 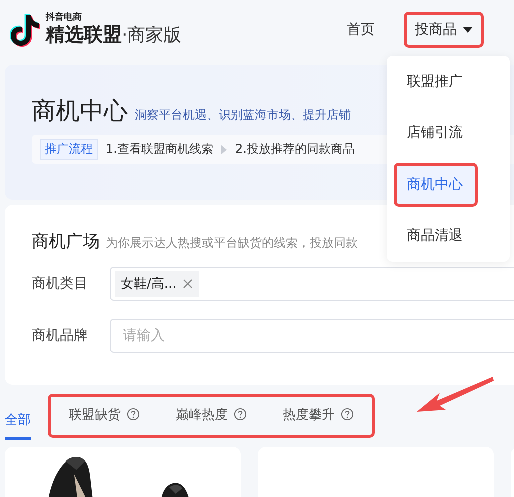 What do you see at coordinates (60, 336) in the screenshot?
I see `filter-label: 商机品牌` at bounding box center [60, 336].